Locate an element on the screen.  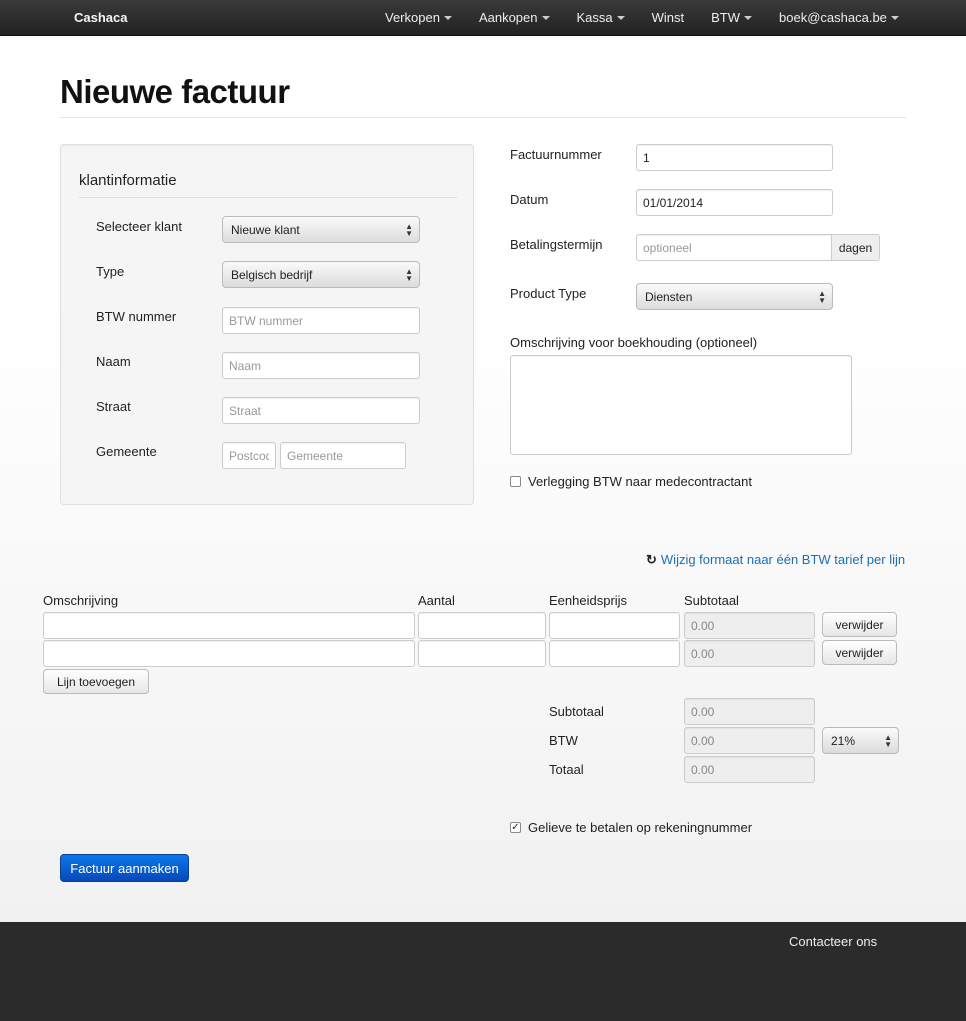
select-client-dropdown: Nieuwe klant ▲ ▼ is located at coordinates (321, 229).